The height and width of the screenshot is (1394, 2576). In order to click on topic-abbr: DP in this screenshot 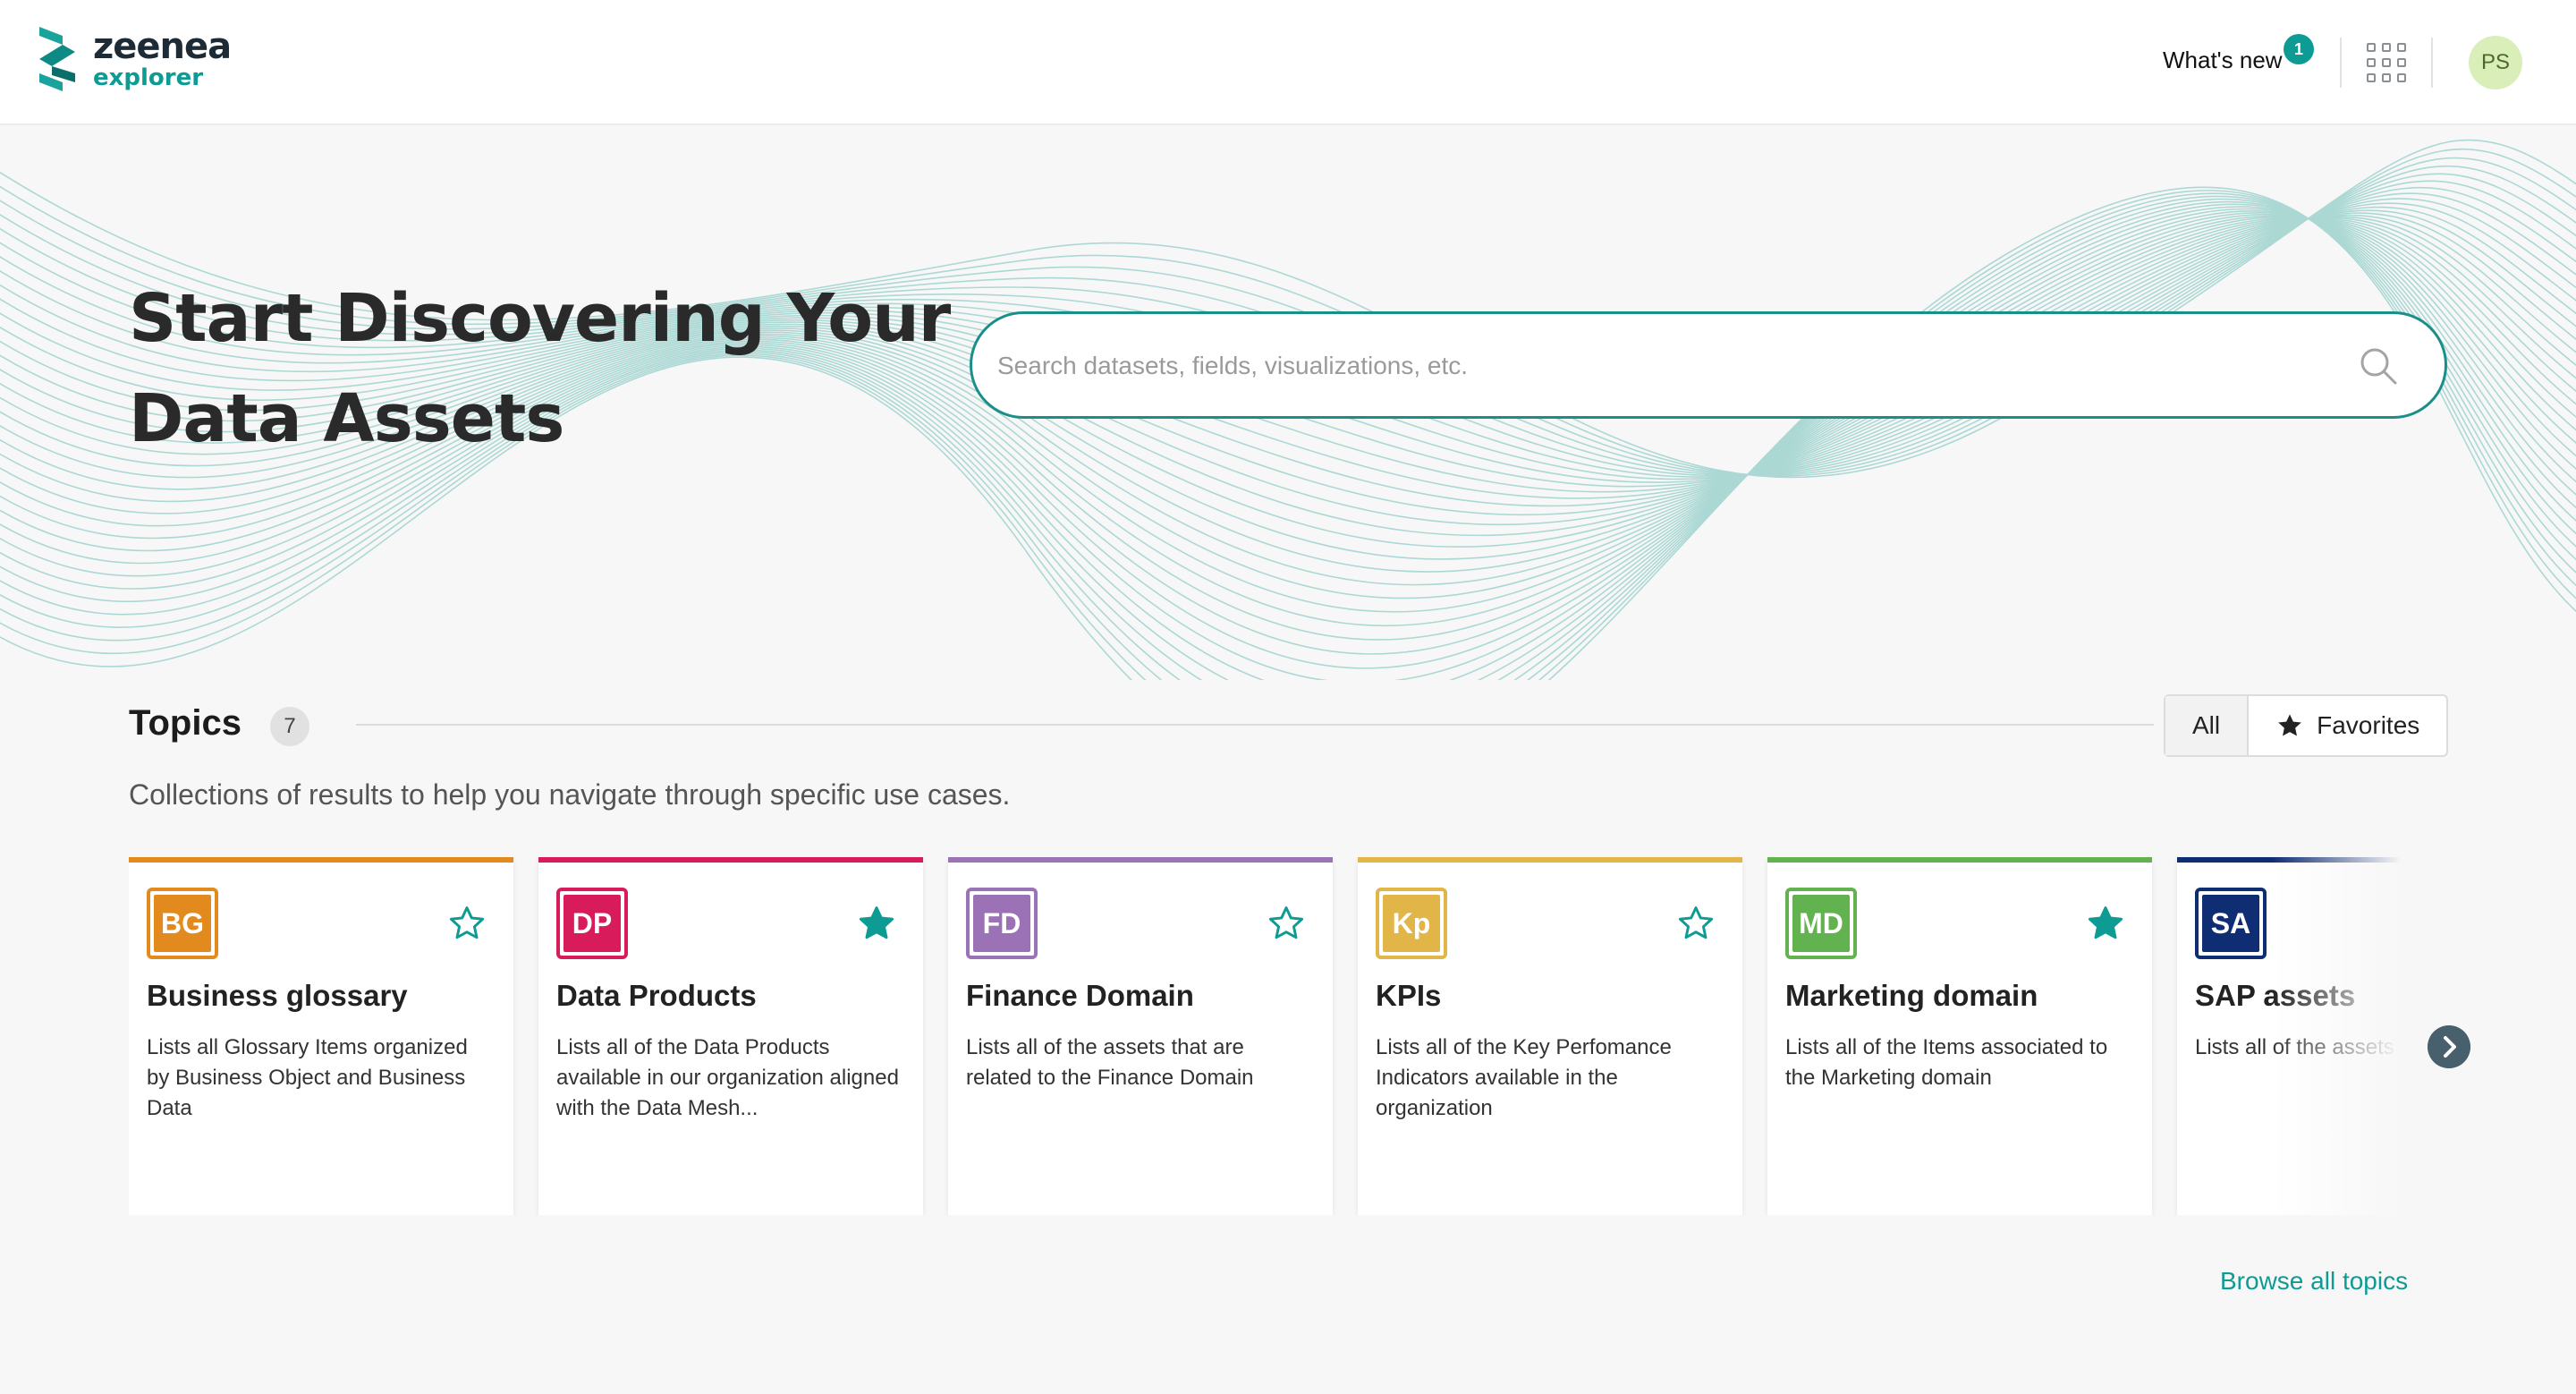, I will do `click(592, 924)`.